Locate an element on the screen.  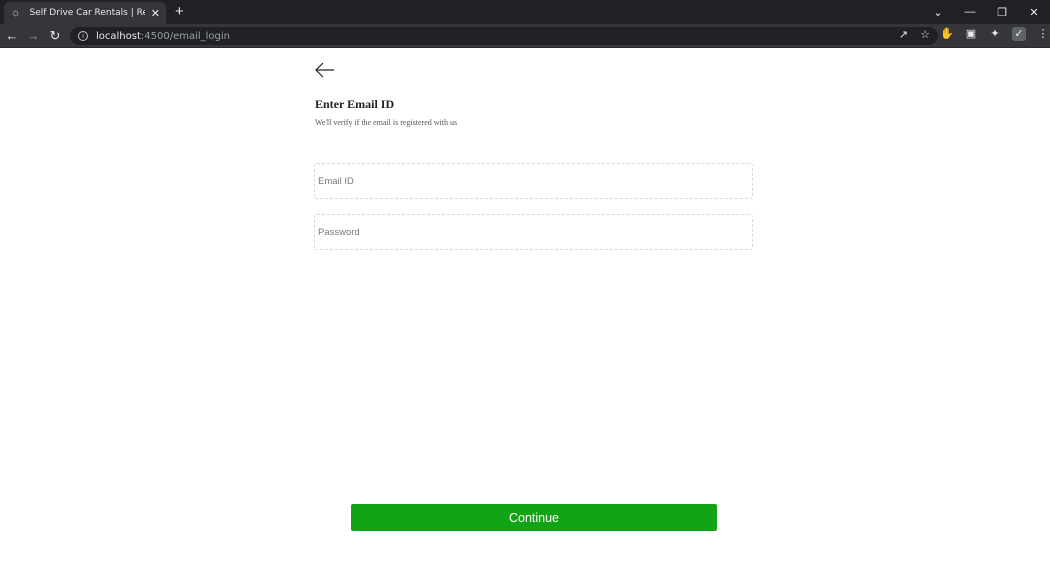
tab-title: Self Drive Car Rentals | Rent a Car is located at coordinates (87, 13).